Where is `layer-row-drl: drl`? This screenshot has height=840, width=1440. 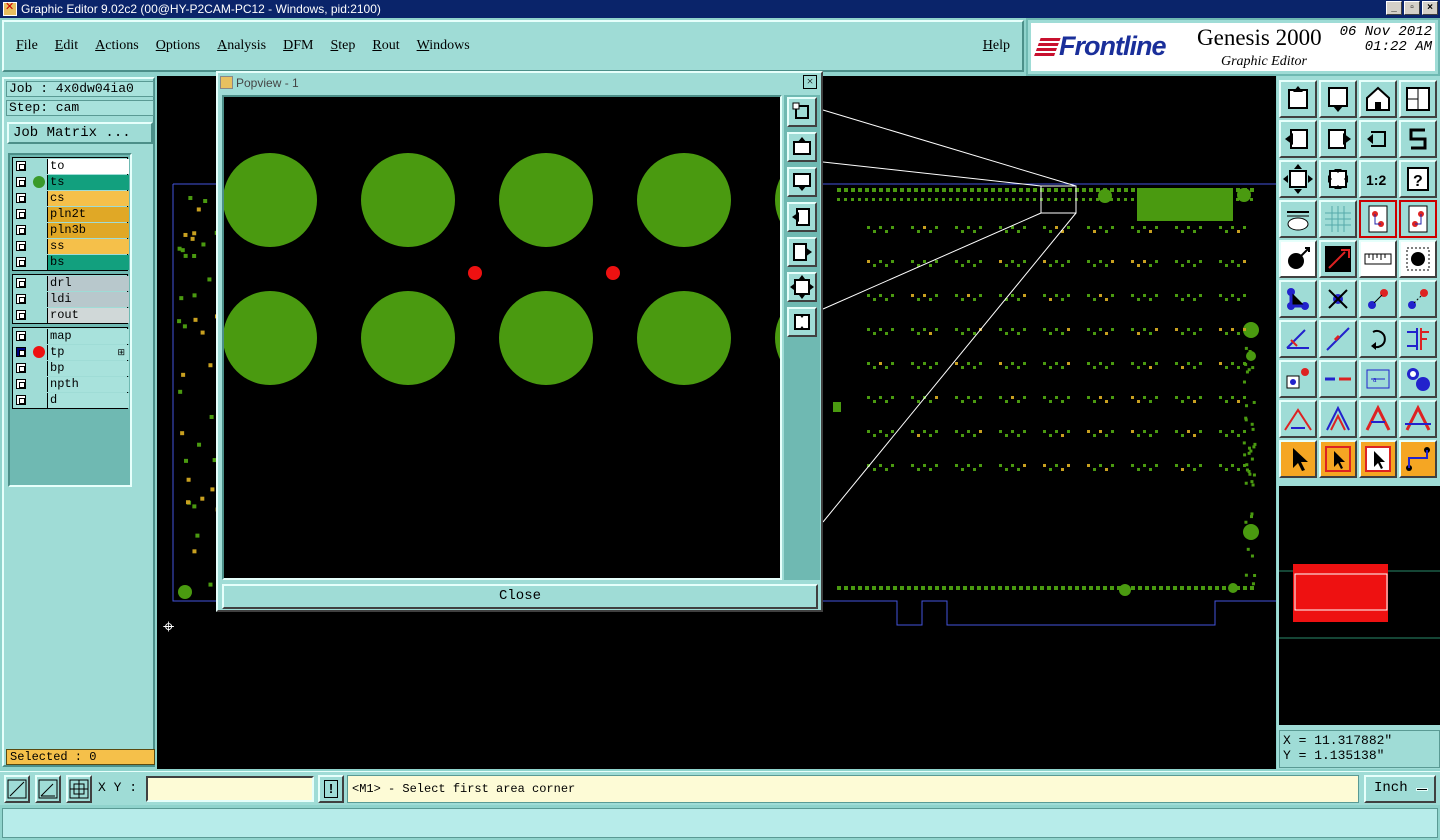 layer-row-drl: drl is located at coordinates (71, 283).